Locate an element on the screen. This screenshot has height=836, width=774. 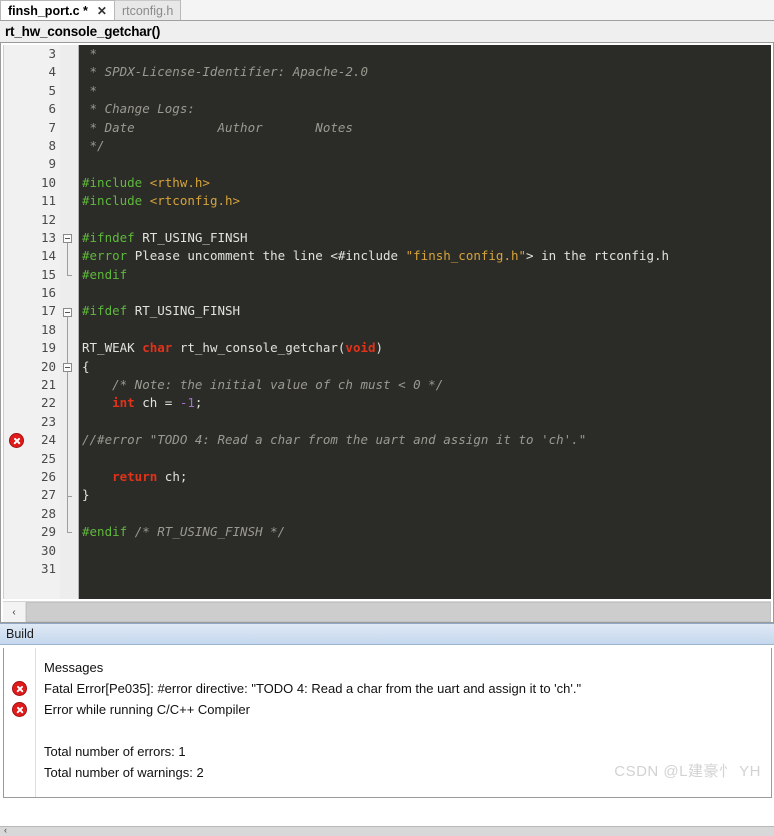
line-number: 10 is located at coordinates (48, 182).